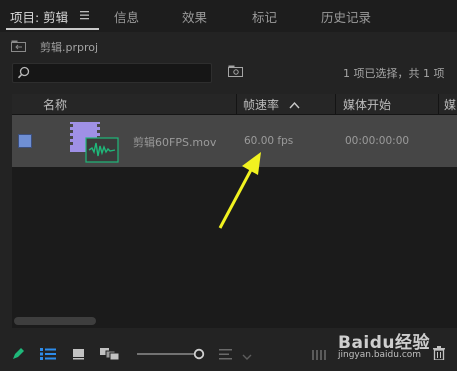 Image resolution: width=457 pixels, height=371 pixels. I want to click on search-icon, so click(23, 74).